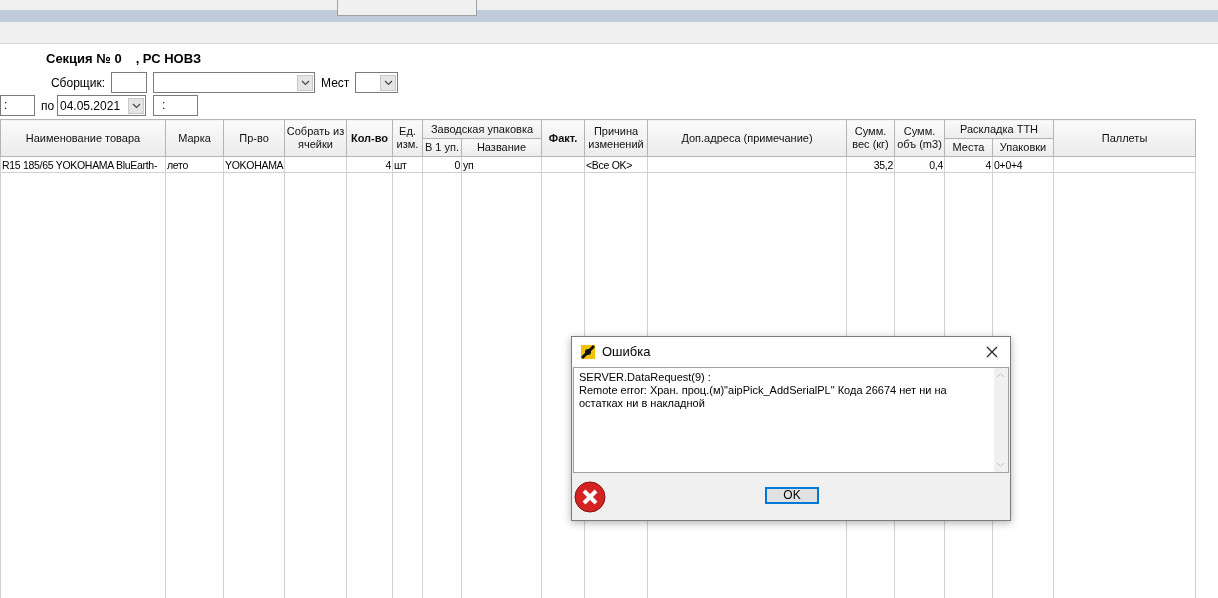 Image resolution: width=1218 pixels, height=598 pixels. Describe the element at coordinates (1124, 138) in the screenshot. I see `column-header: Паллеты` at that location.